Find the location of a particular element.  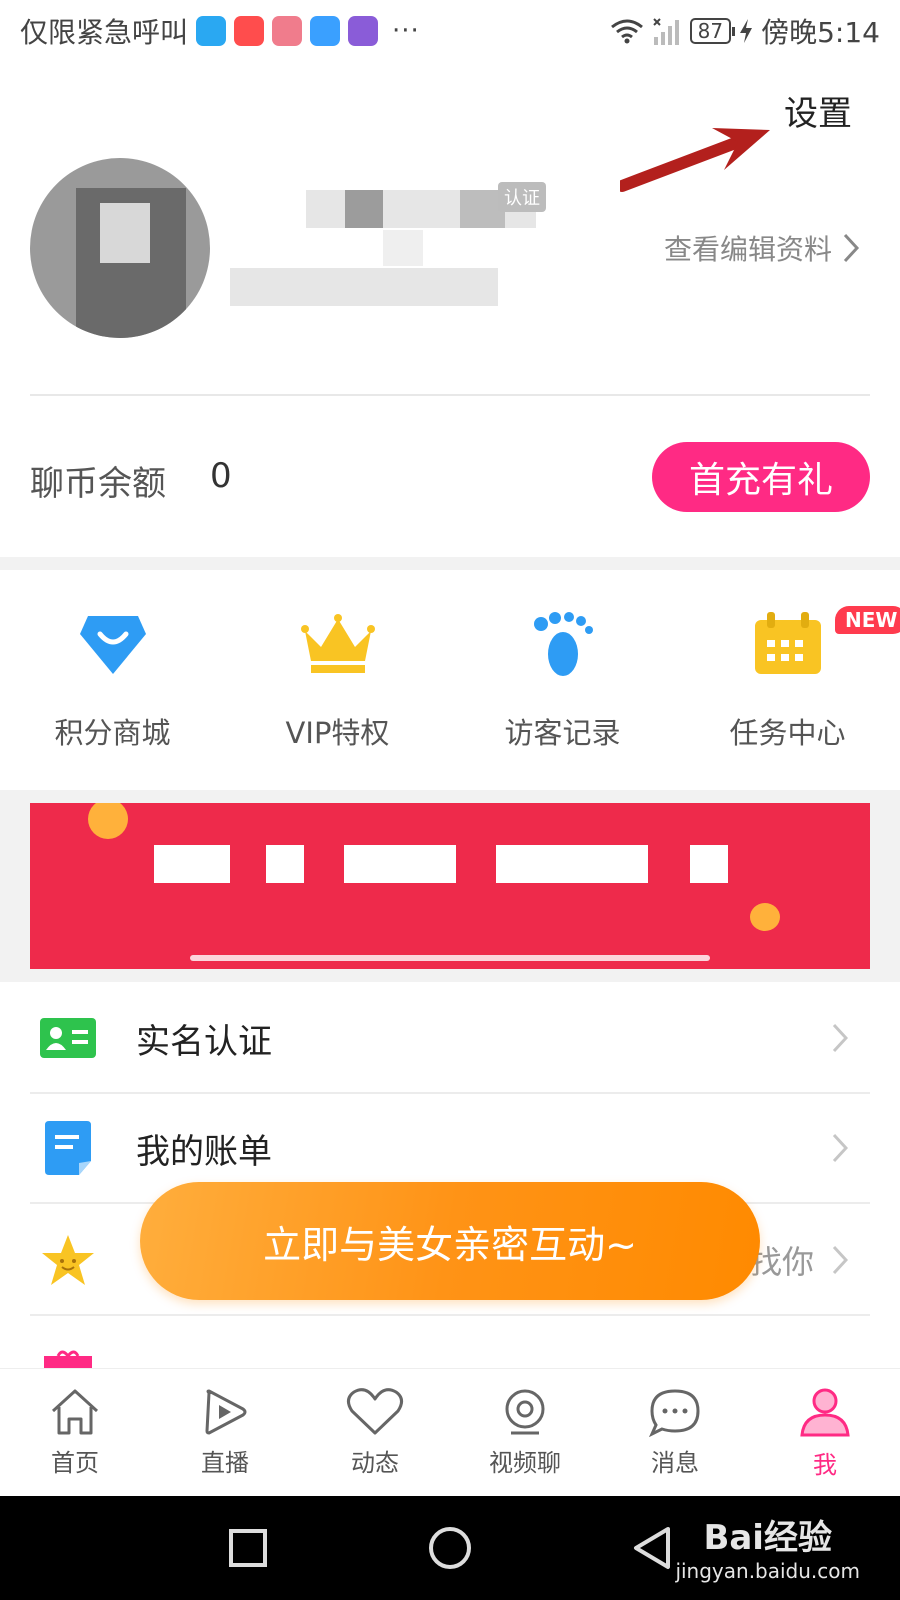

tab-live: 直播 is located at coordinates (225, 1432).